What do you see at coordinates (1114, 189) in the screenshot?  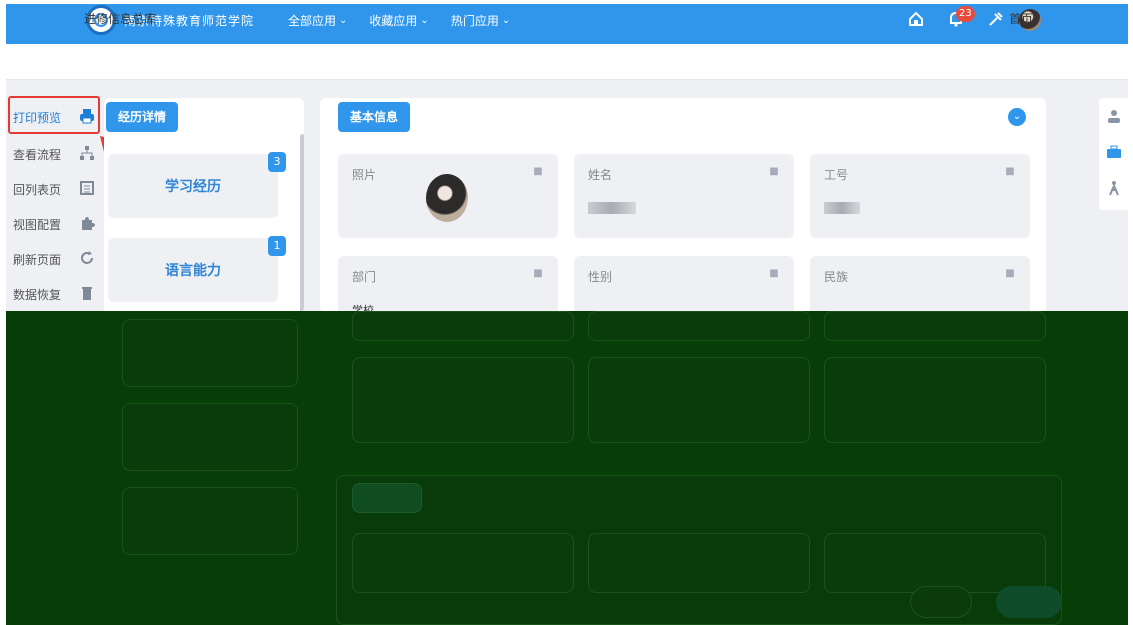 I see `person-icon` at bounding box center [1114, 189].